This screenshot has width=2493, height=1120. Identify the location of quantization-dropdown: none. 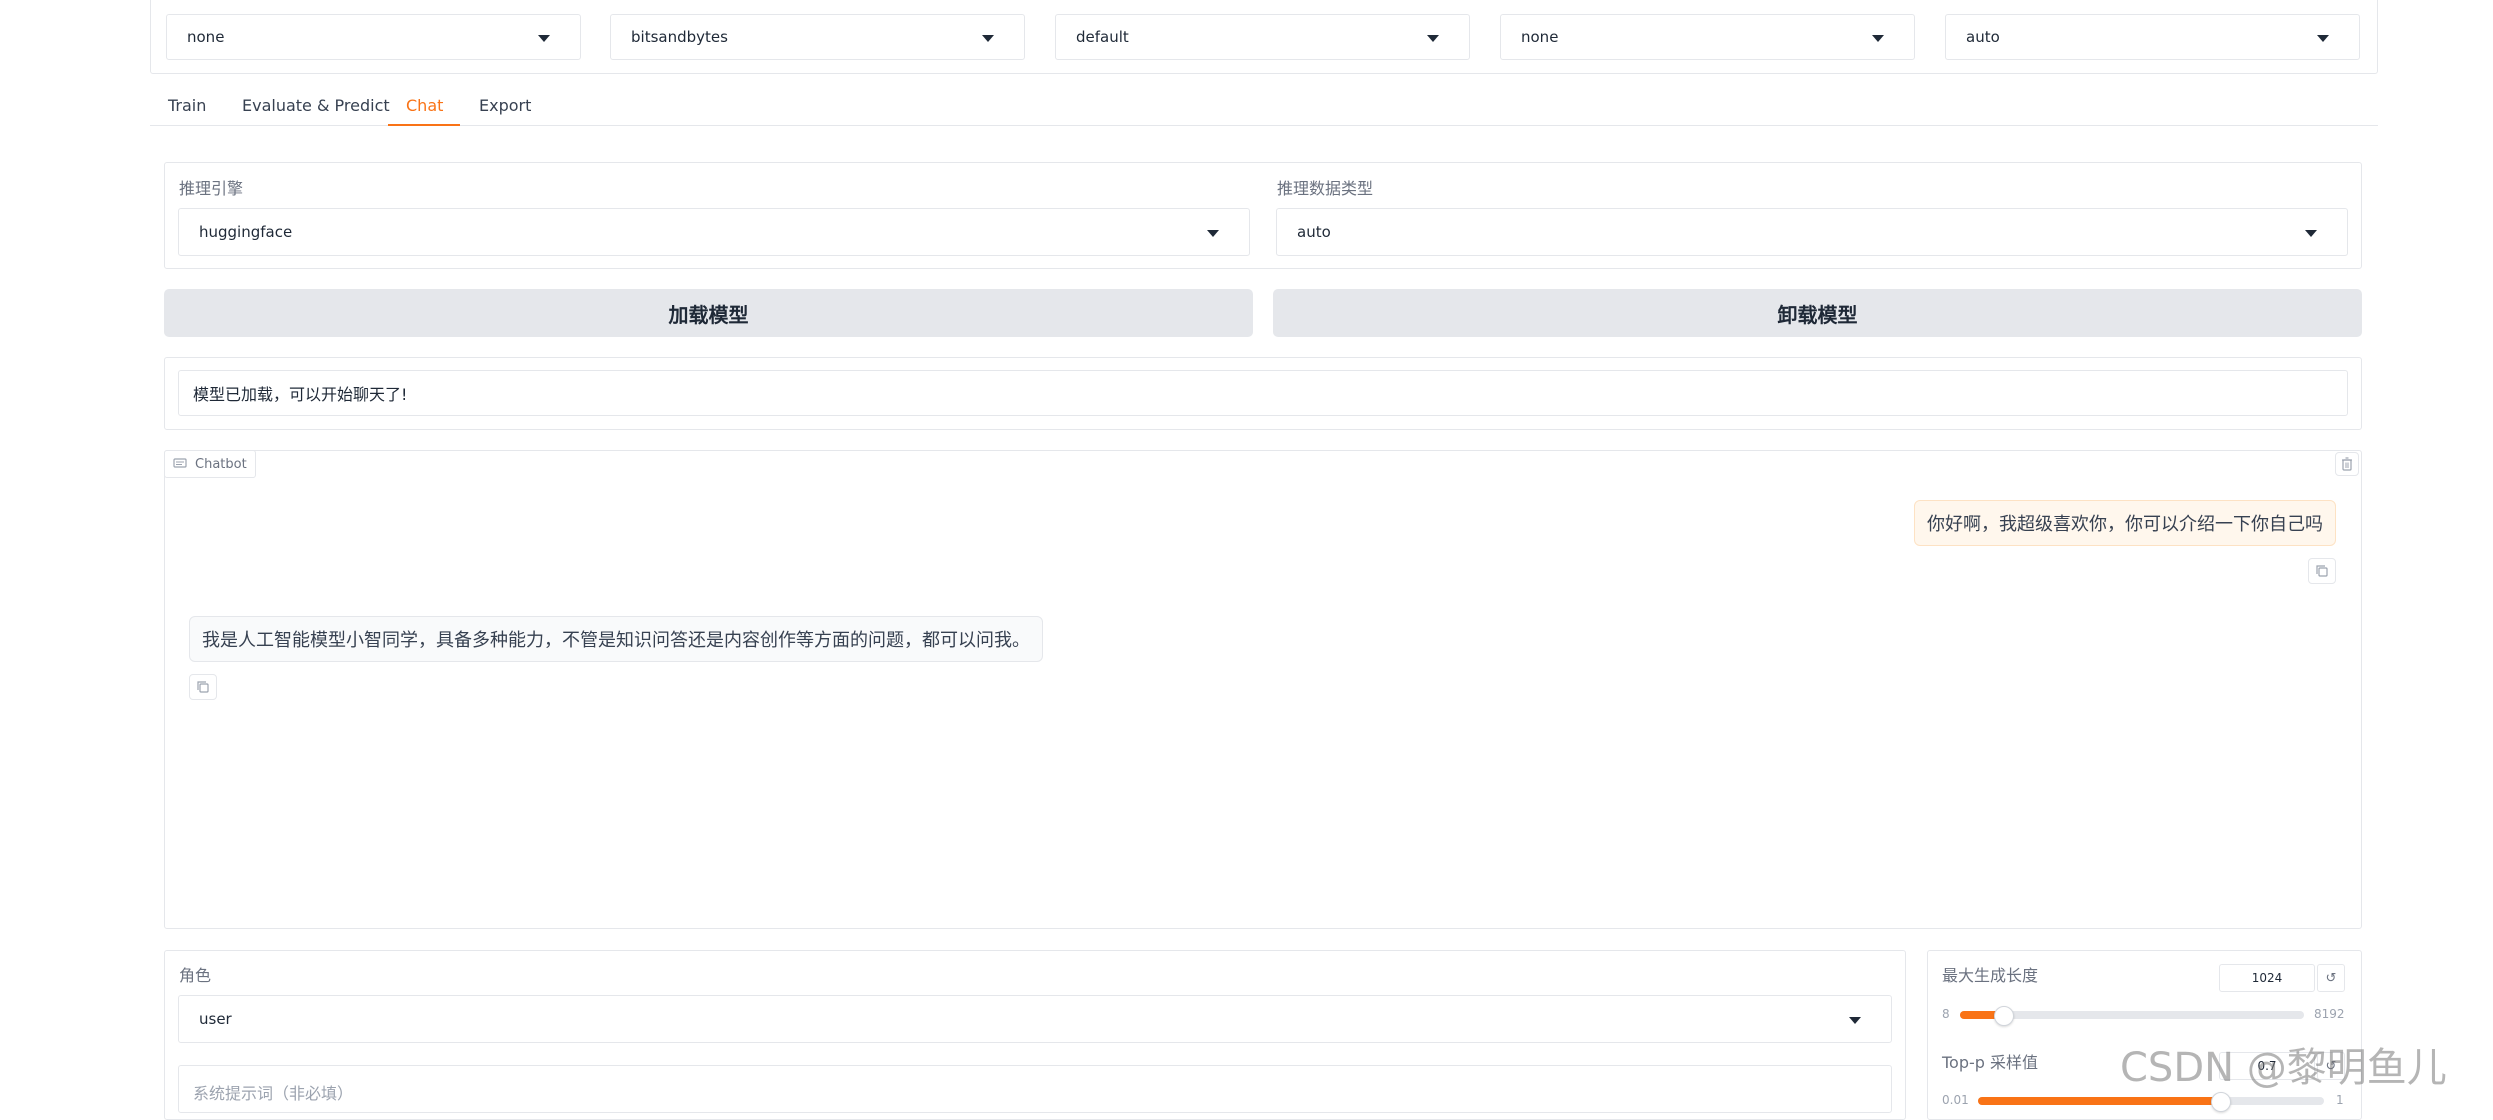
(373, 37).